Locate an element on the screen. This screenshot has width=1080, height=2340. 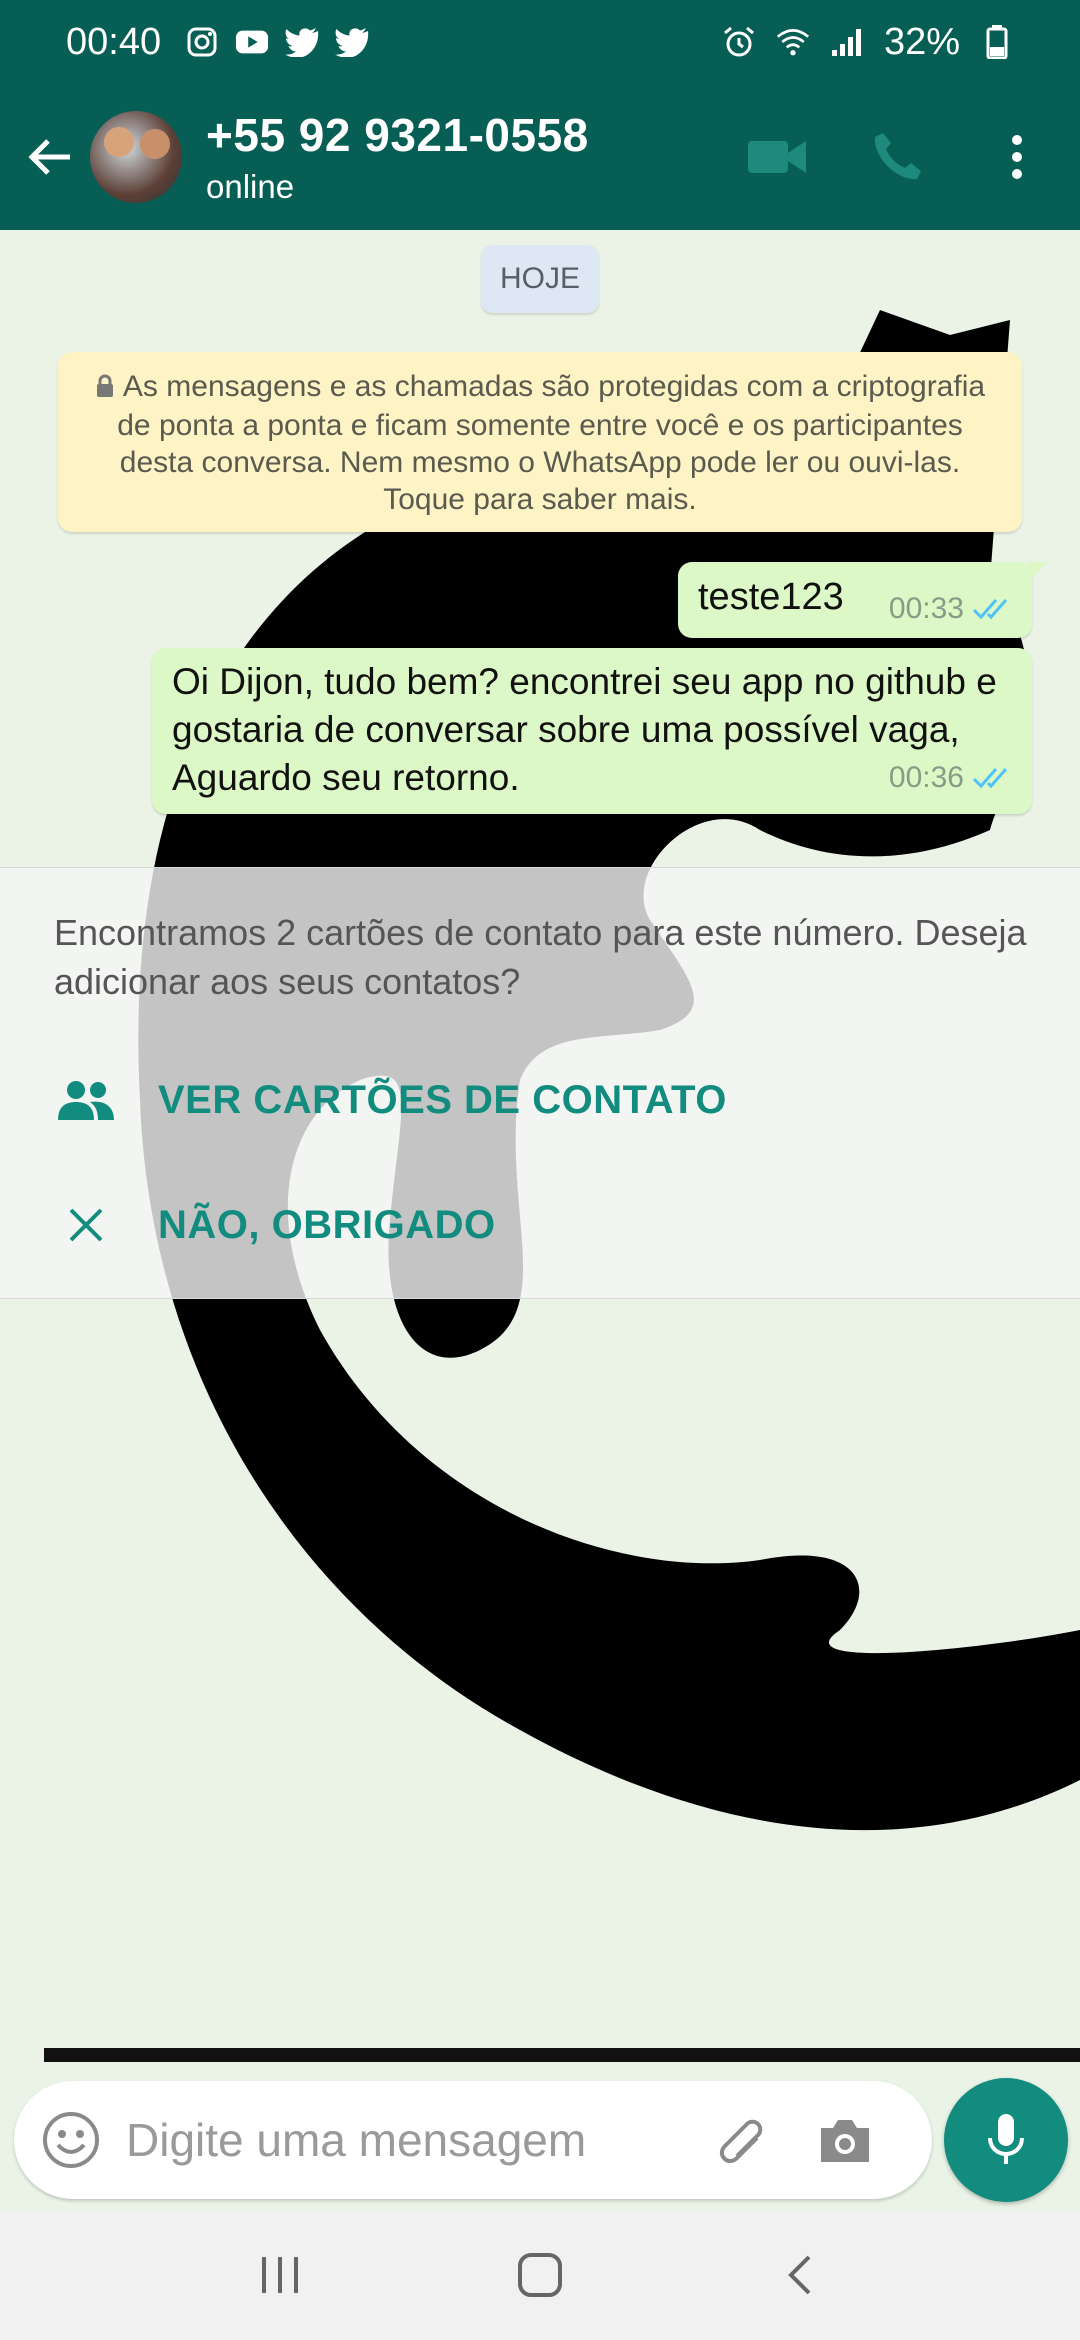
home-button is located at coordinates (540, 2275).